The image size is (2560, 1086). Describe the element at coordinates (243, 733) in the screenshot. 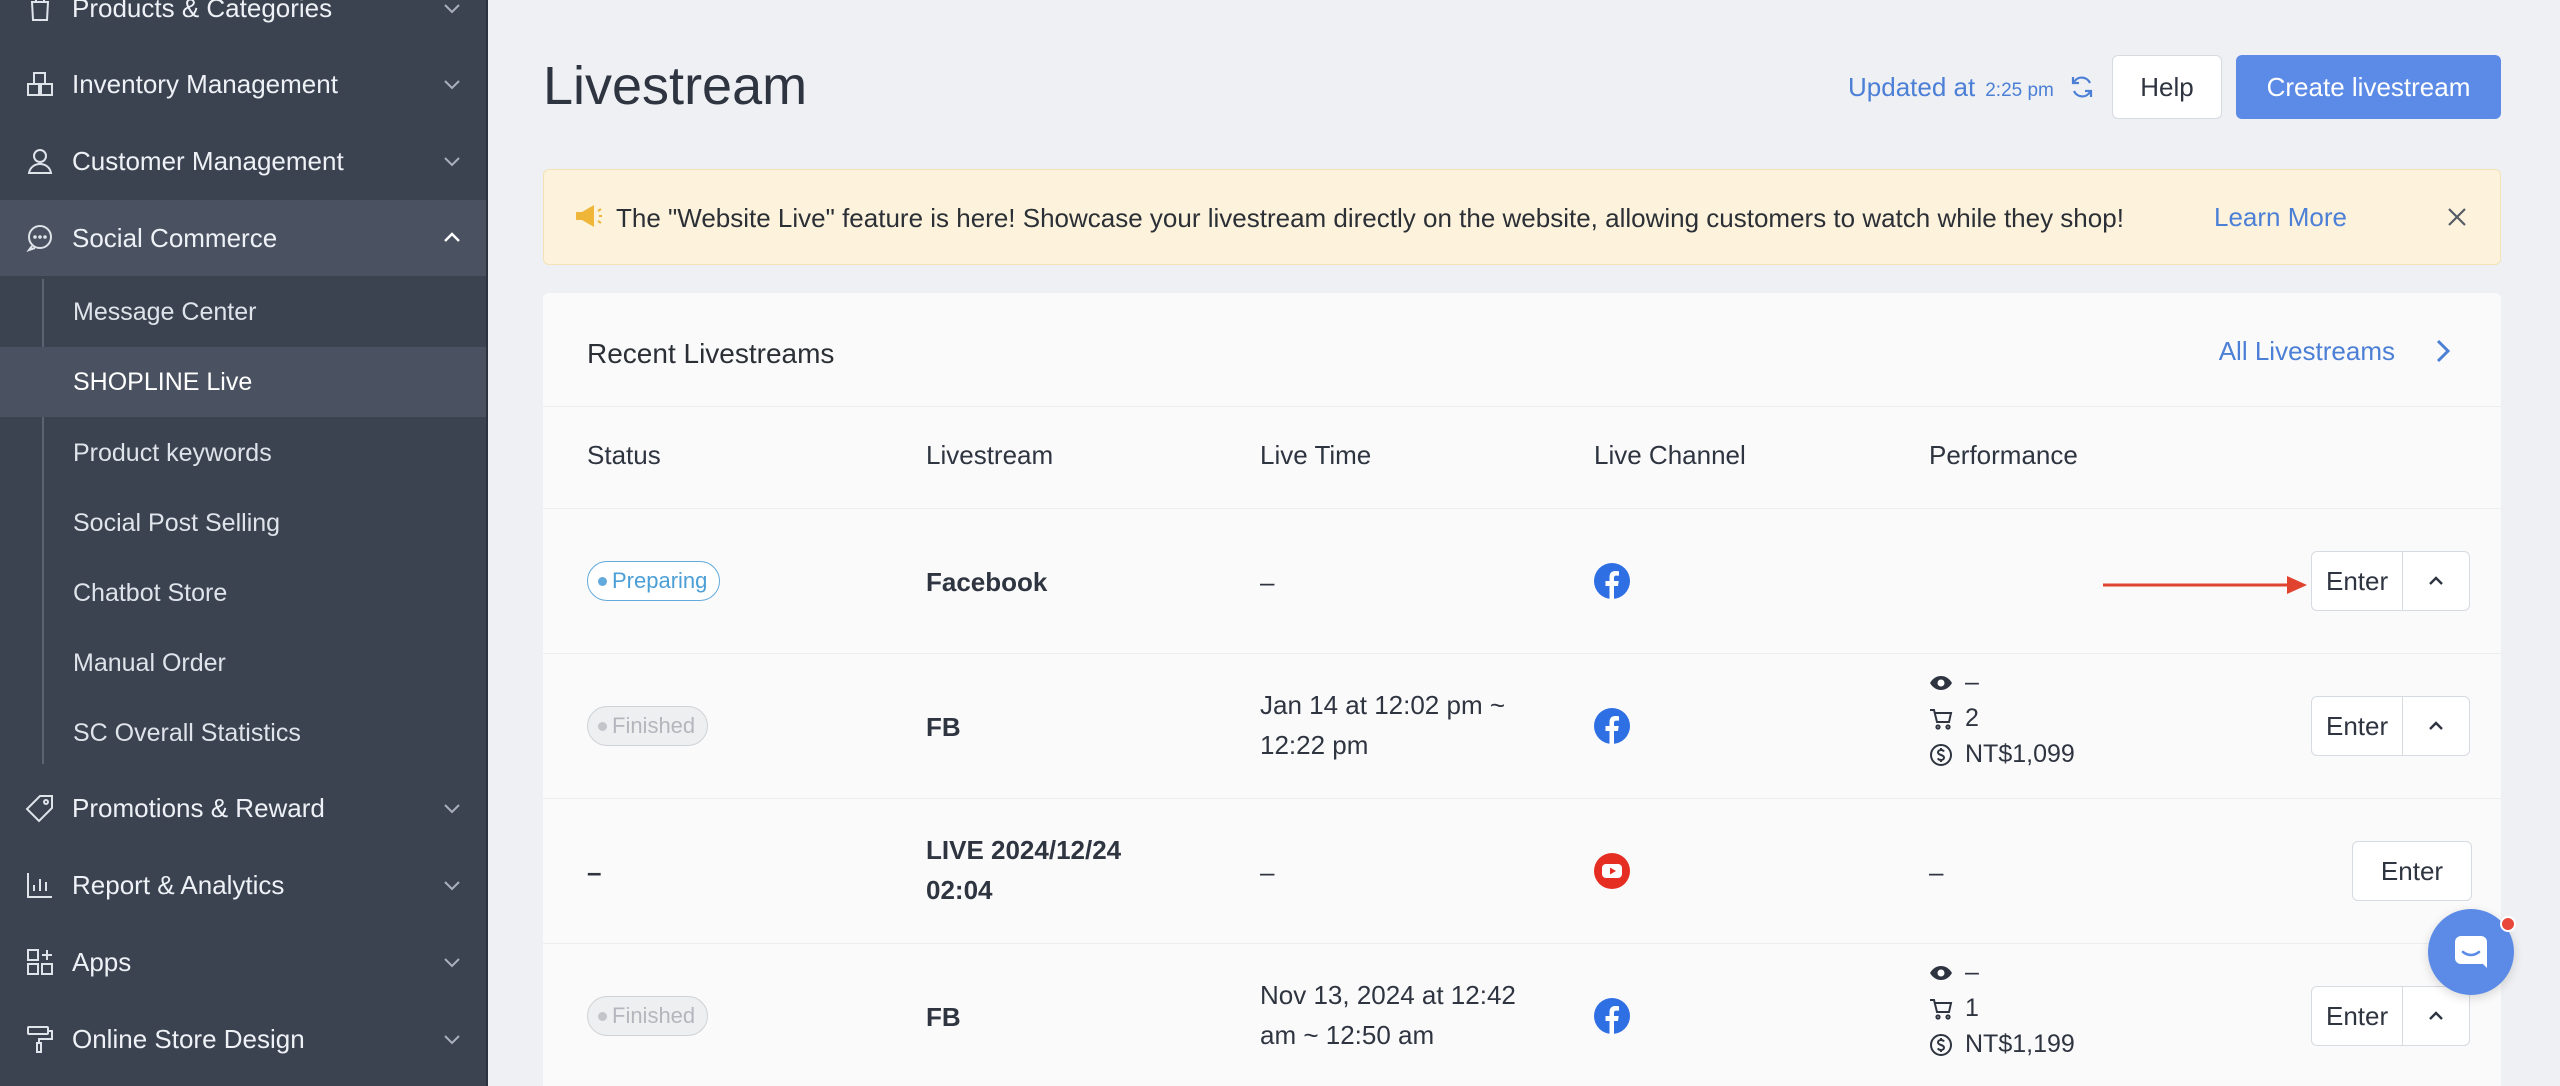

I see `sidebar-subitem-sc-overall-statistics: SC Overall Statistics` at that location.